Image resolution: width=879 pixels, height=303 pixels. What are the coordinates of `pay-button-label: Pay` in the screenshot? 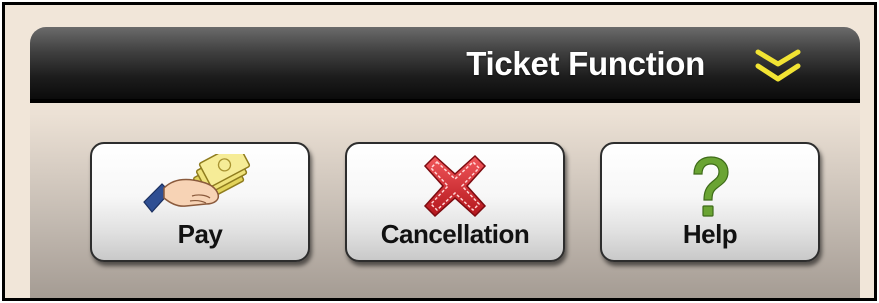 It's located at (200, 234).